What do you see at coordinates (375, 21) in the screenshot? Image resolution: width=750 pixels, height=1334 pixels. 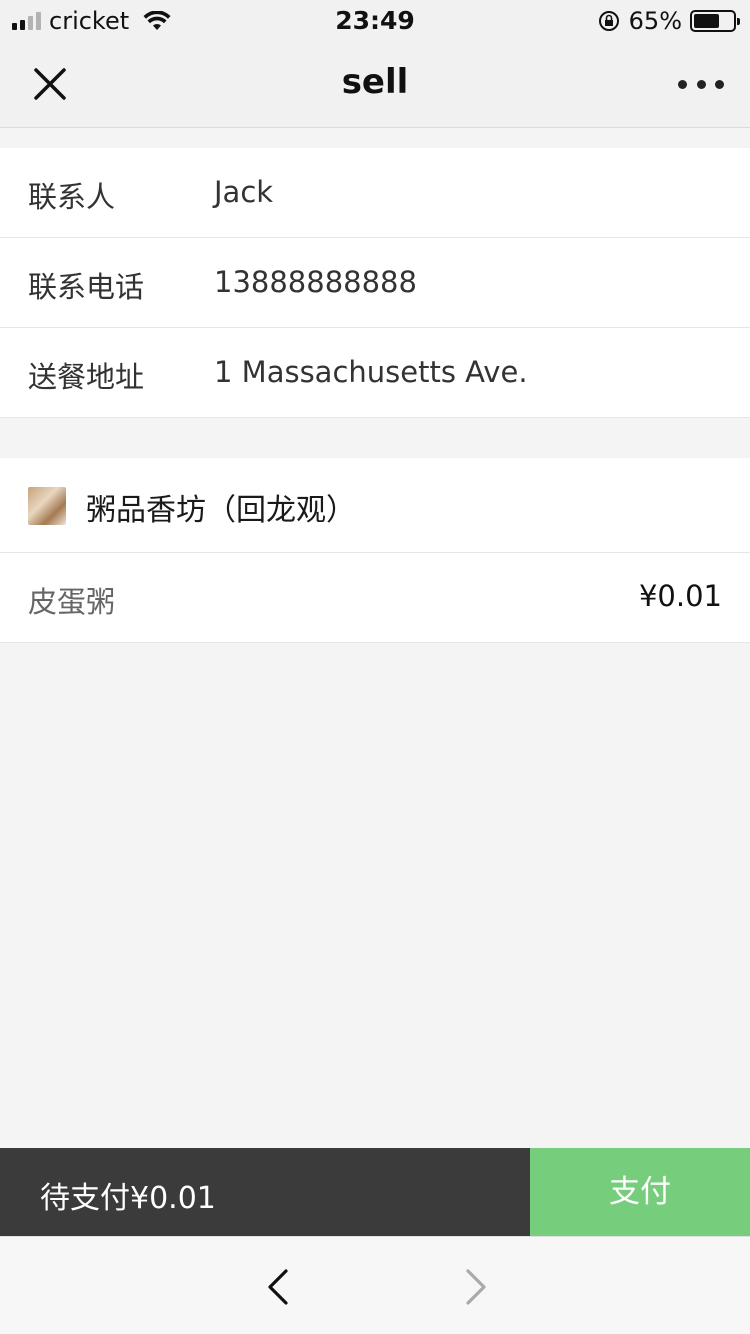 I see `status-bar: cricket 23:49 65%` at bounding box center [375, 21].